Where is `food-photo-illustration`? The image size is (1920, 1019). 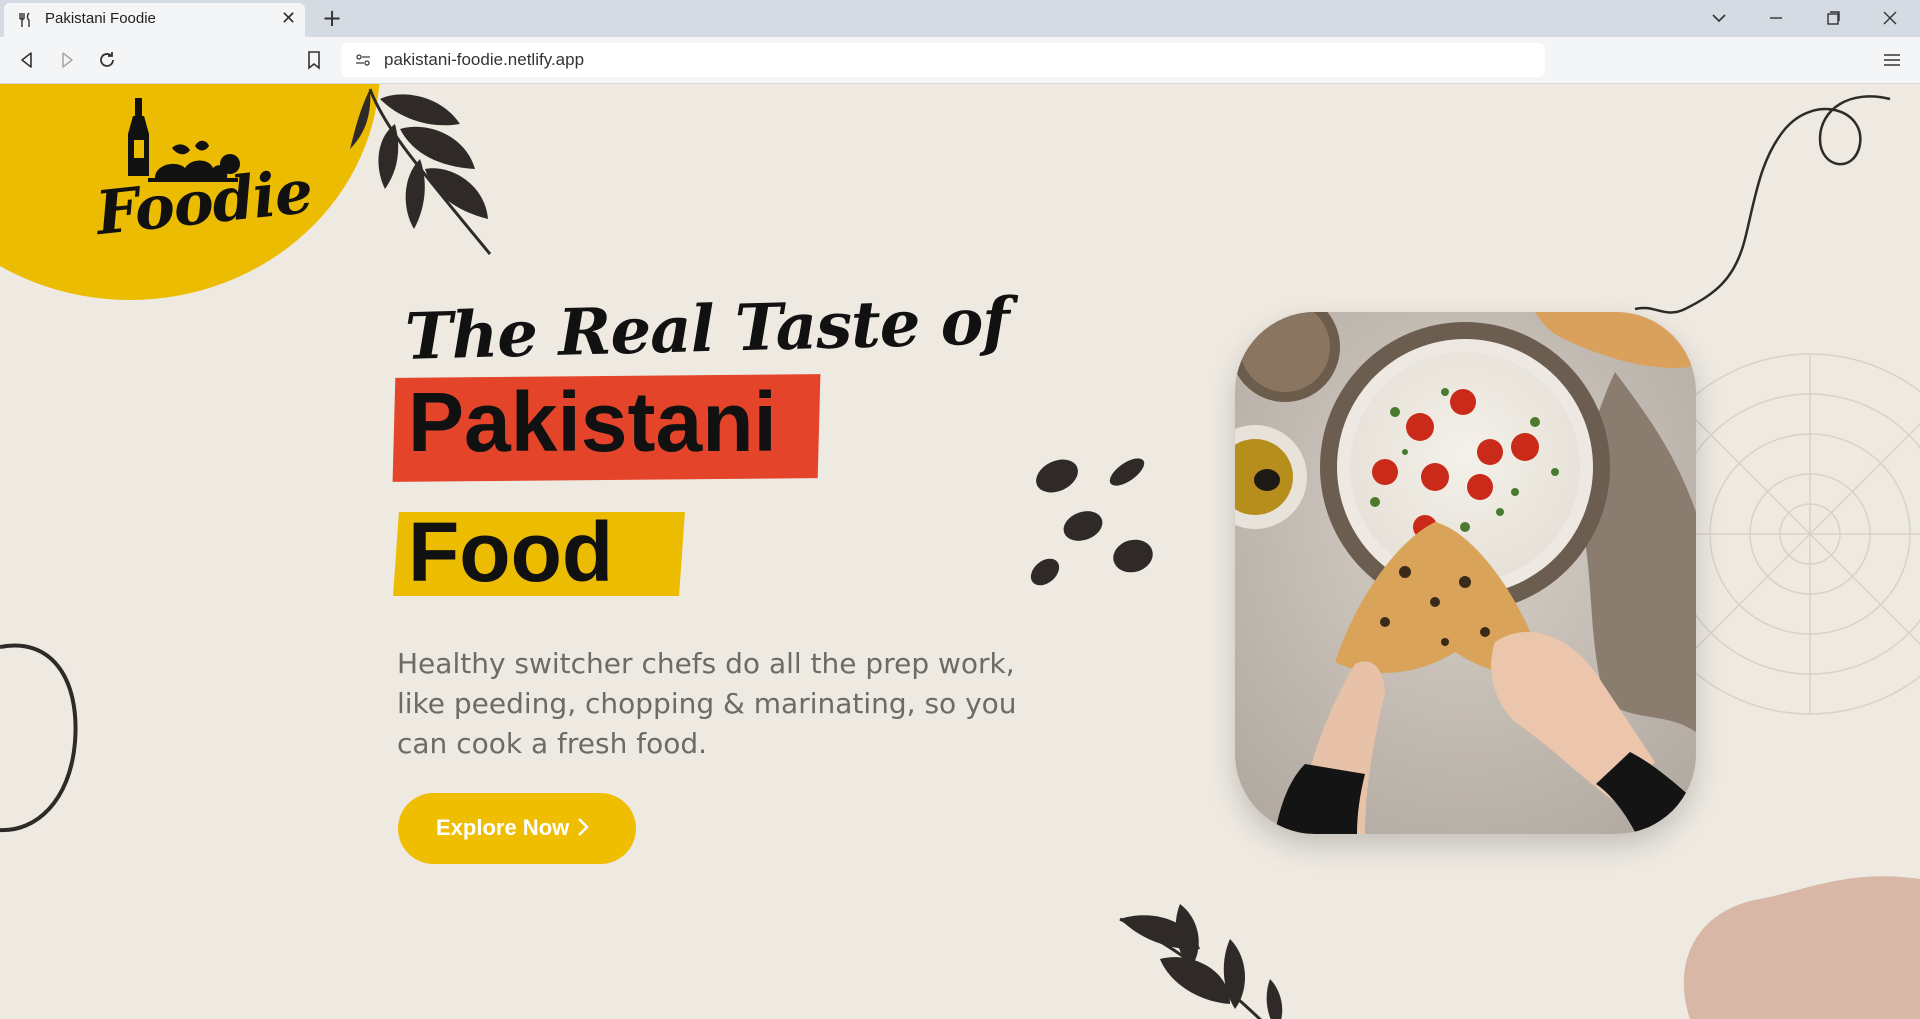 food-photo-illustration is located at coordinates (1465, 573).